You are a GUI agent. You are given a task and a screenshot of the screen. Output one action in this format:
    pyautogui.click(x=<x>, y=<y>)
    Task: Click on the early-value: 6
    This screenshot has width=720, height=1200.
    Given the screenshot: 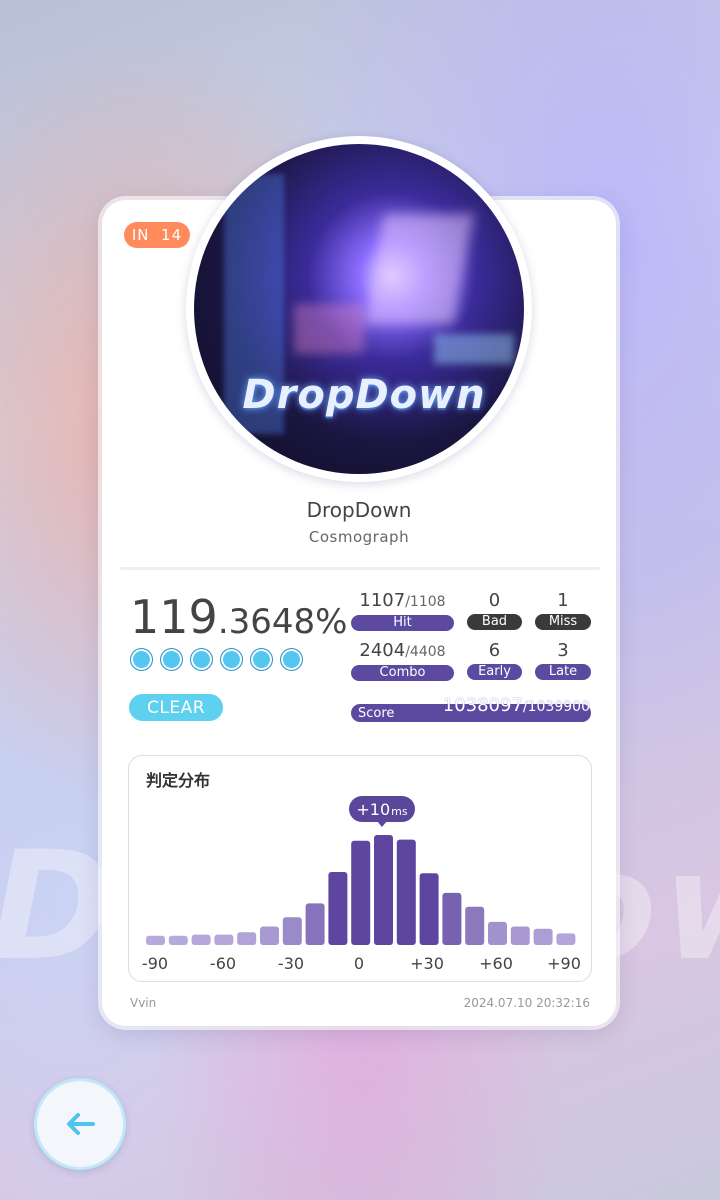 What is the action you would take?
    pyautogui.click(x=494, y=650)
    